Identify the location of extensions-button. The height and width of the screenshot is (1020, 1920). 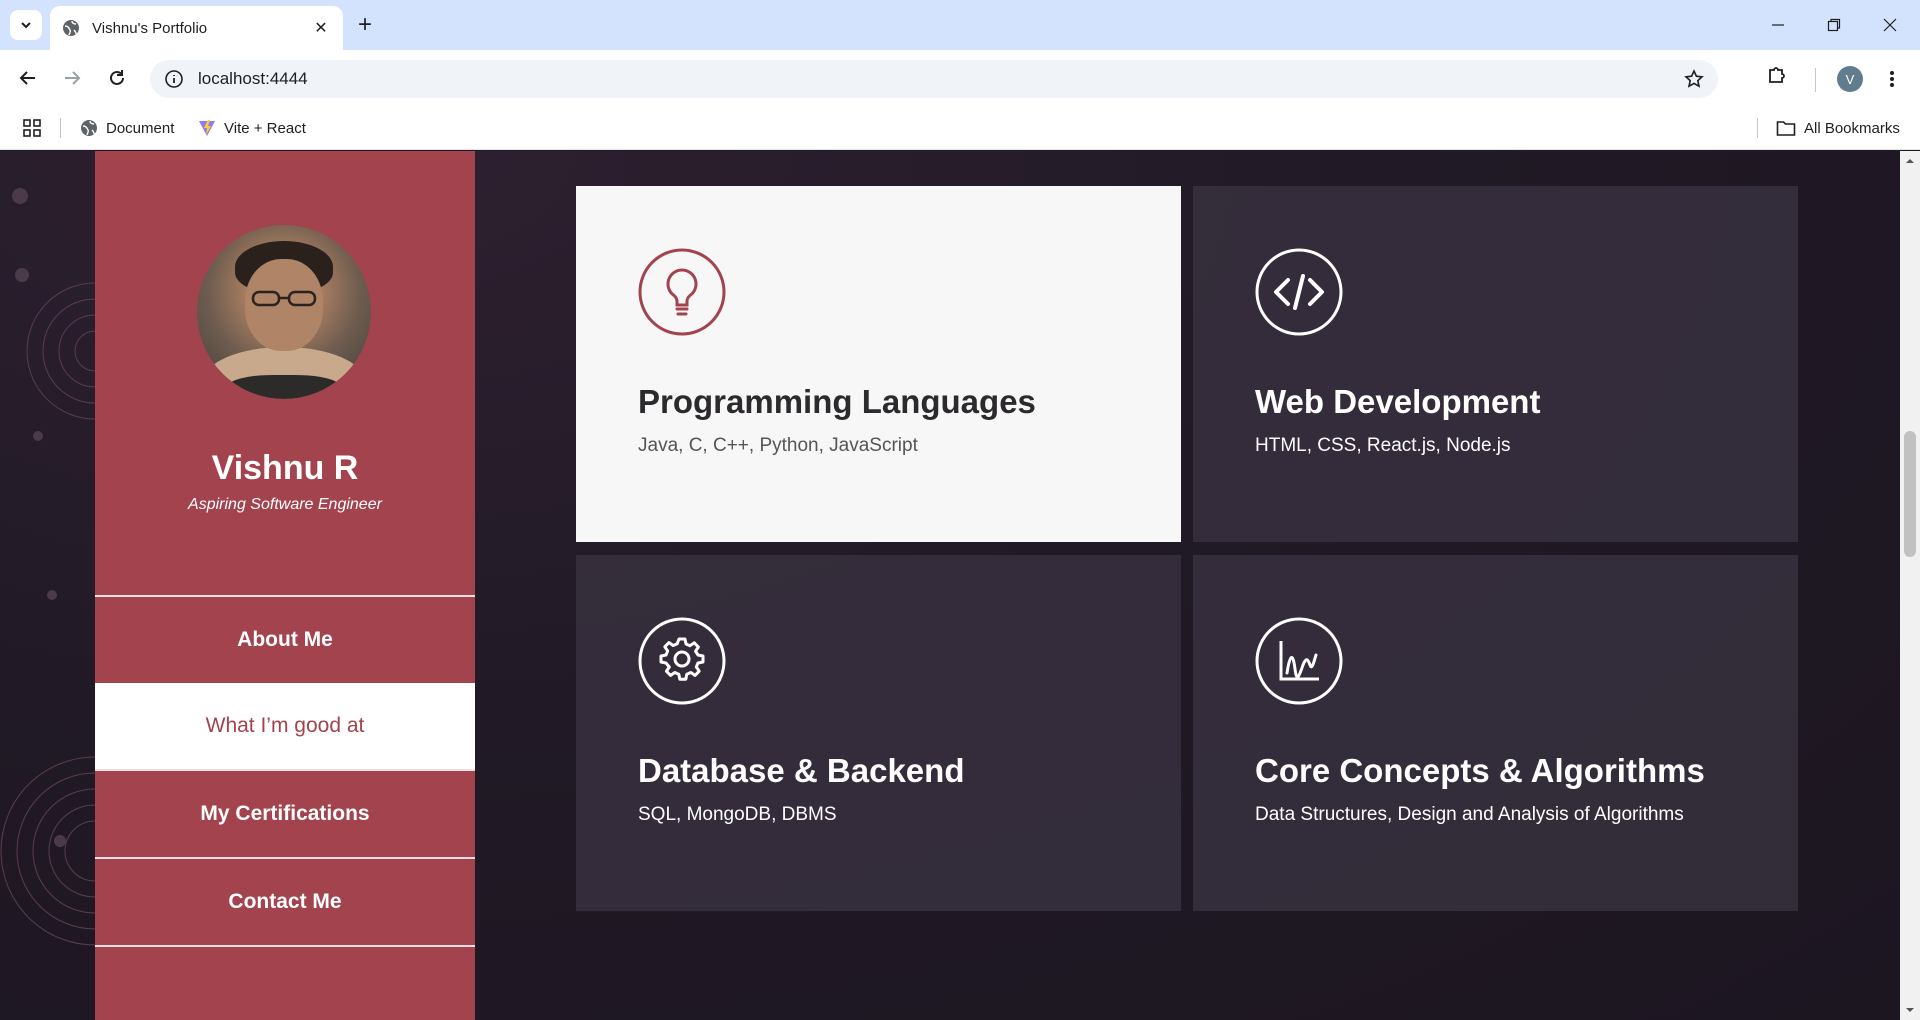
(1777, 77).